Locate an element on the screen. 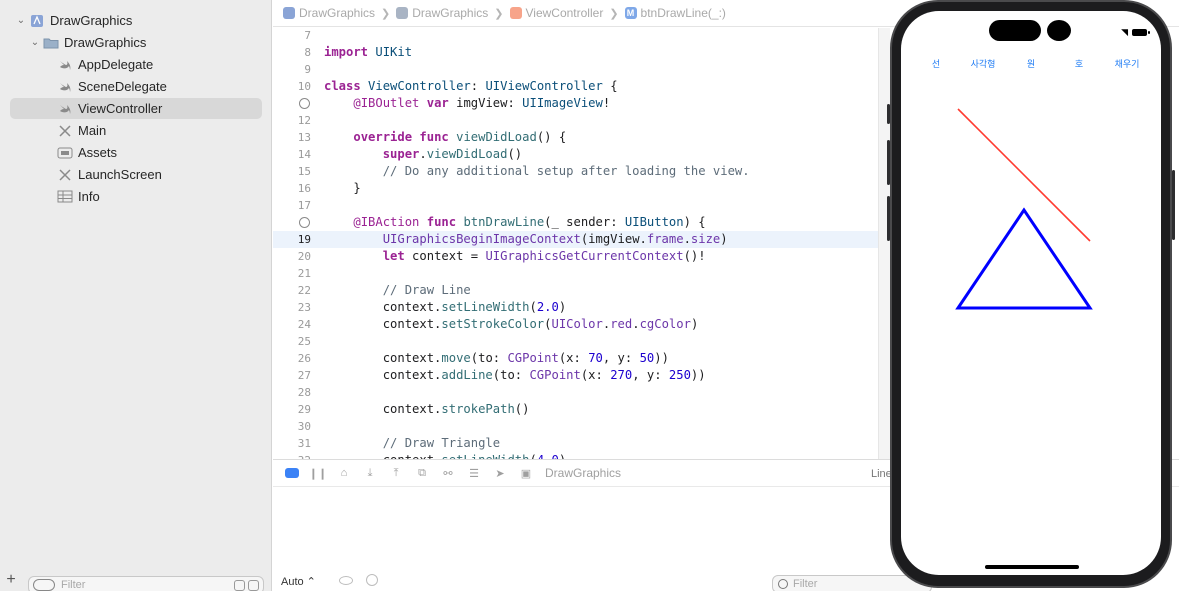 This screenshot has width=1179, height=591. jumpbar-crumb-project: DrawGraphics is located at coordinates (329, 13).